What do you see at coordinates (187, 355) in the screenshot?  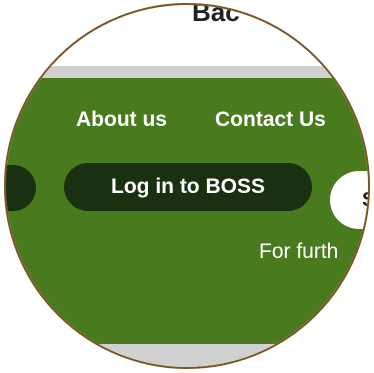 I see `divider-band-bottom` at bounding box center [187, 355].